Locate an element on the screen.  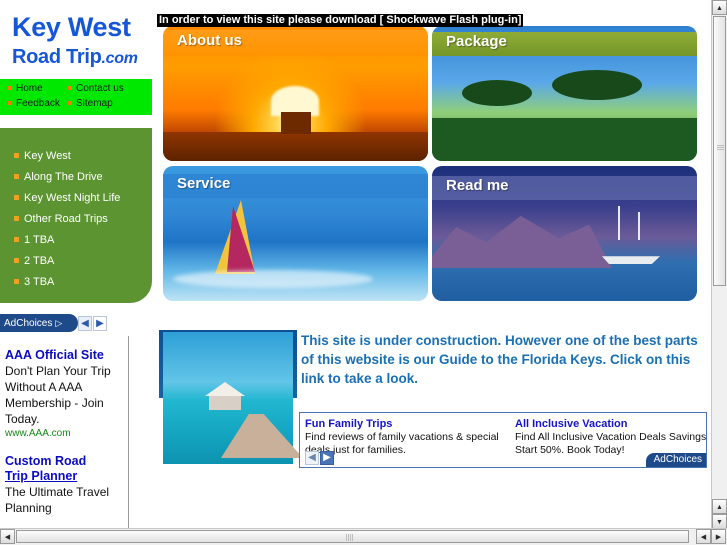
bottom-ad-nav: ◀ ▶ is located at coordinates (319, 459).